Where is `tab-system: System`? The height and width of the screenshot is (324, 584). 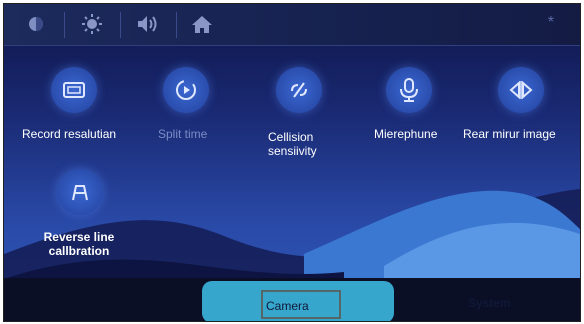 tab-system: System is located at coordinates (488, 299).